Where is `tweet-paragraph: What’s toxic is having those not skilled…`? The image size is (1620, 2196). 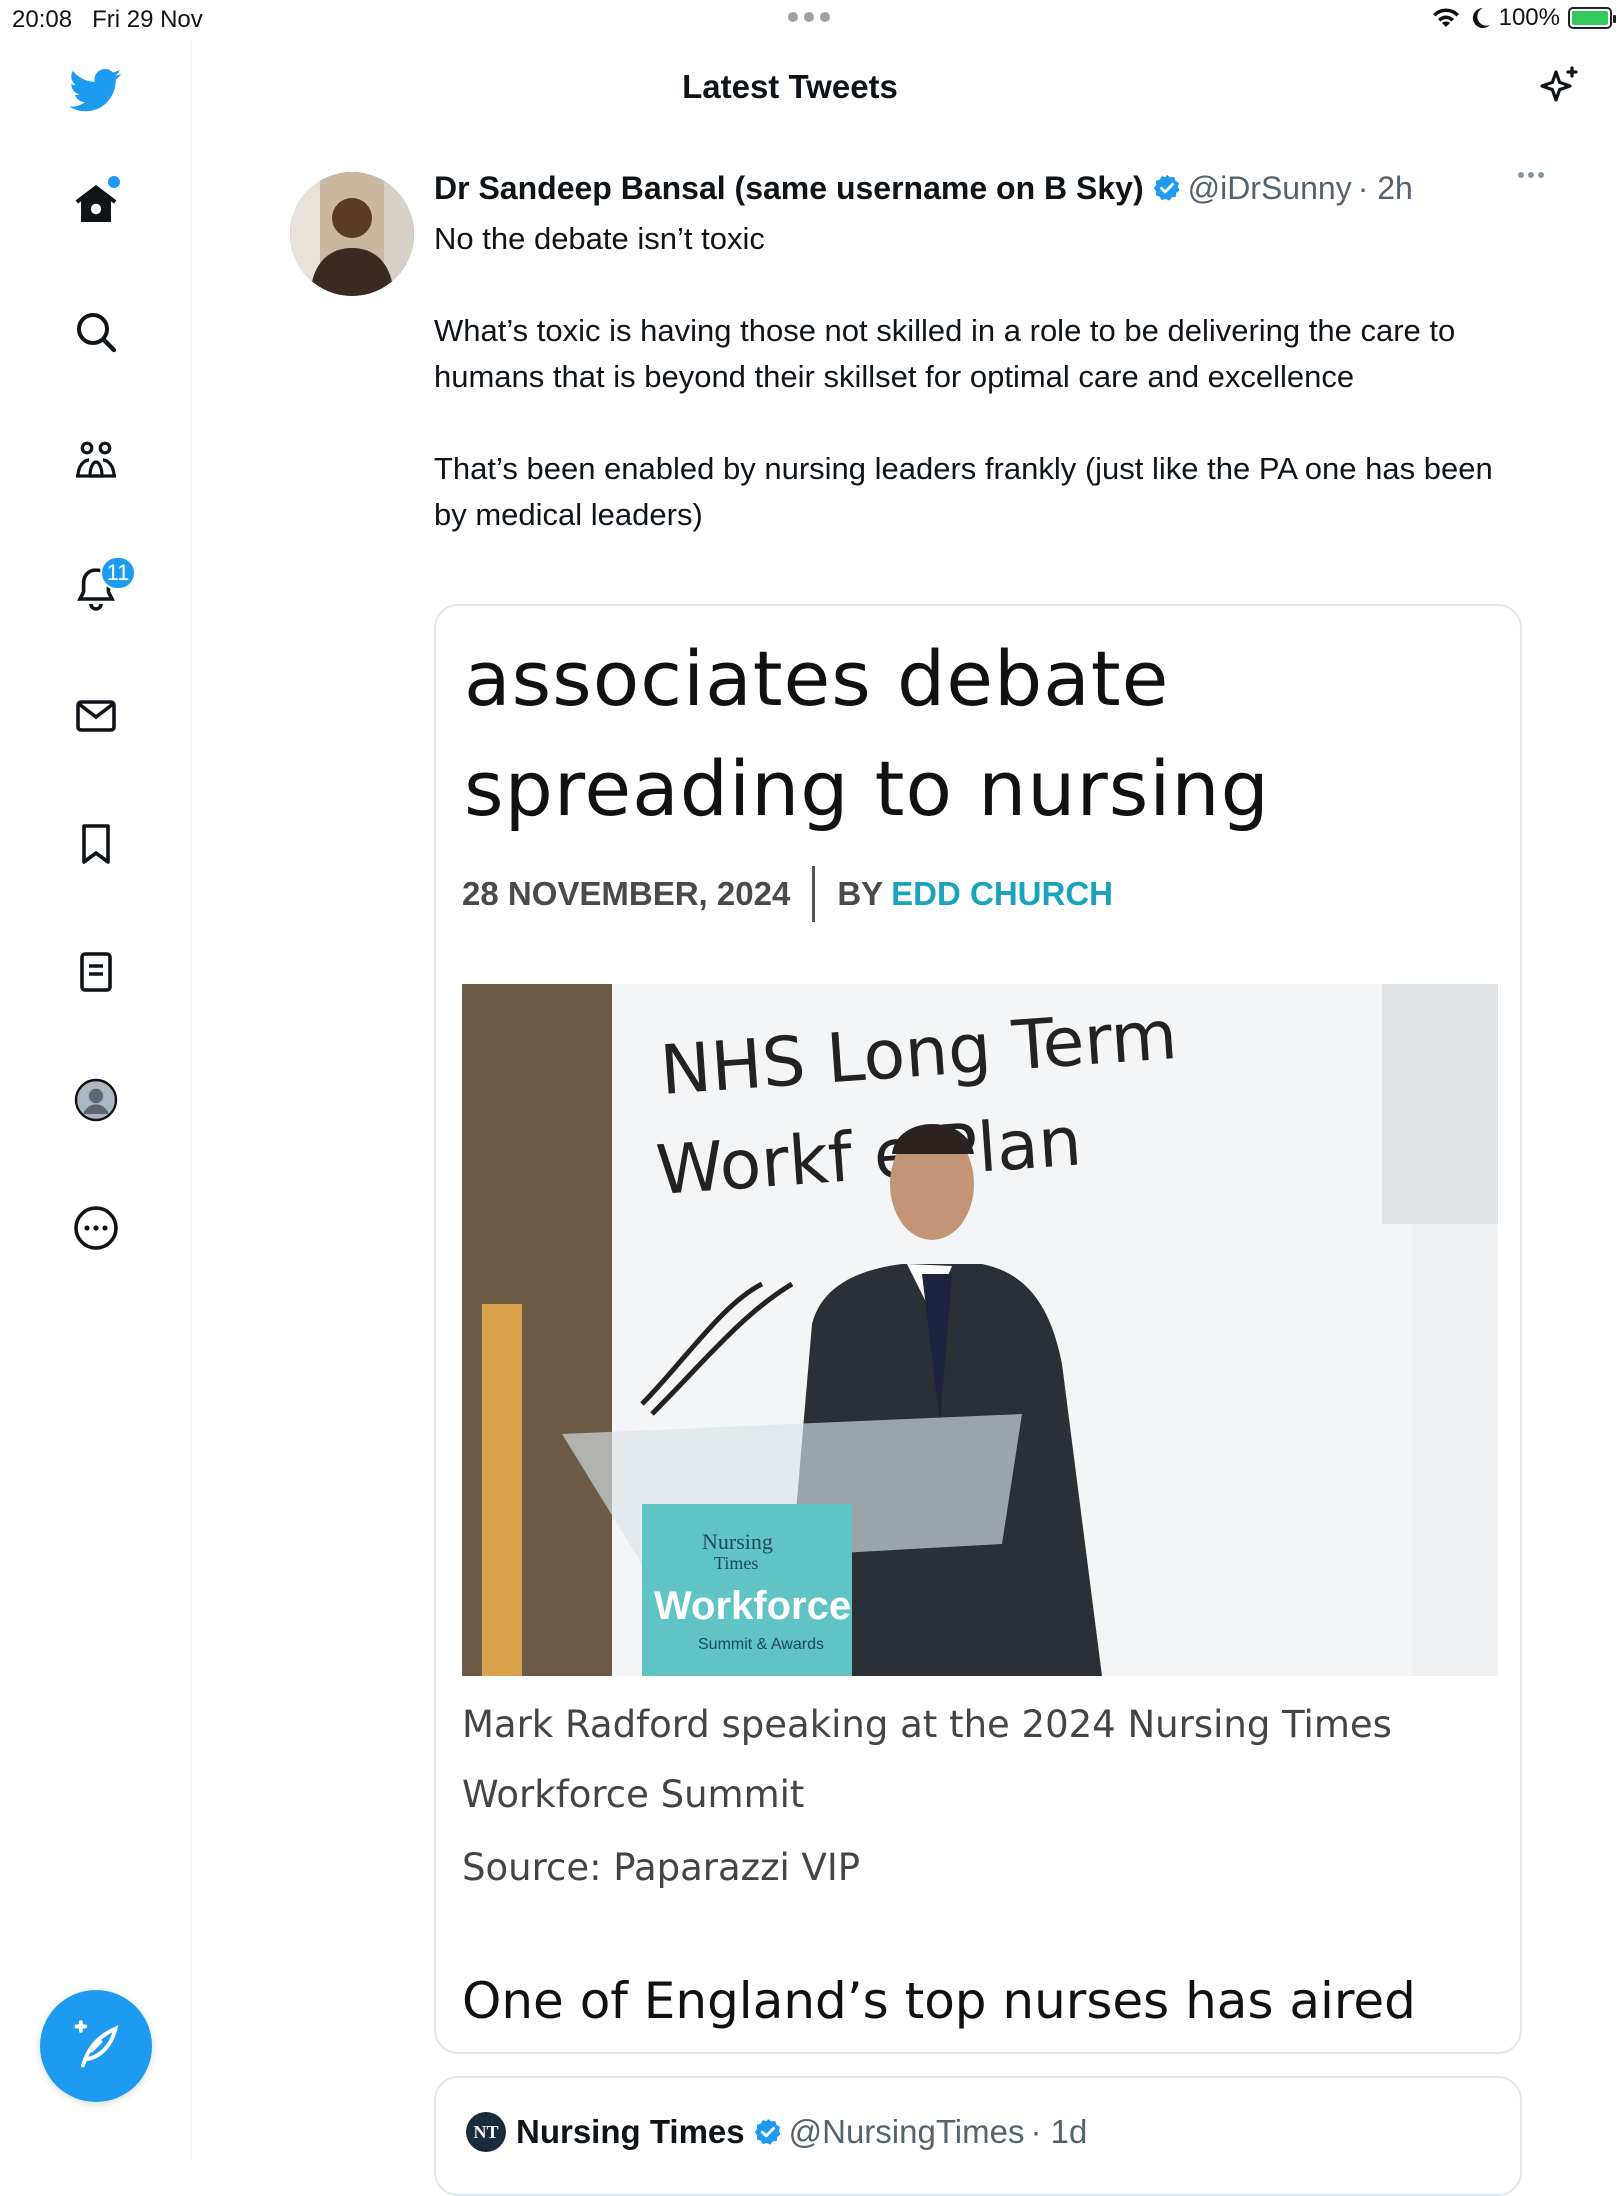 tweet-paragraph: What’s toxic is having those not skilled… is located at coordinates (945, 353).